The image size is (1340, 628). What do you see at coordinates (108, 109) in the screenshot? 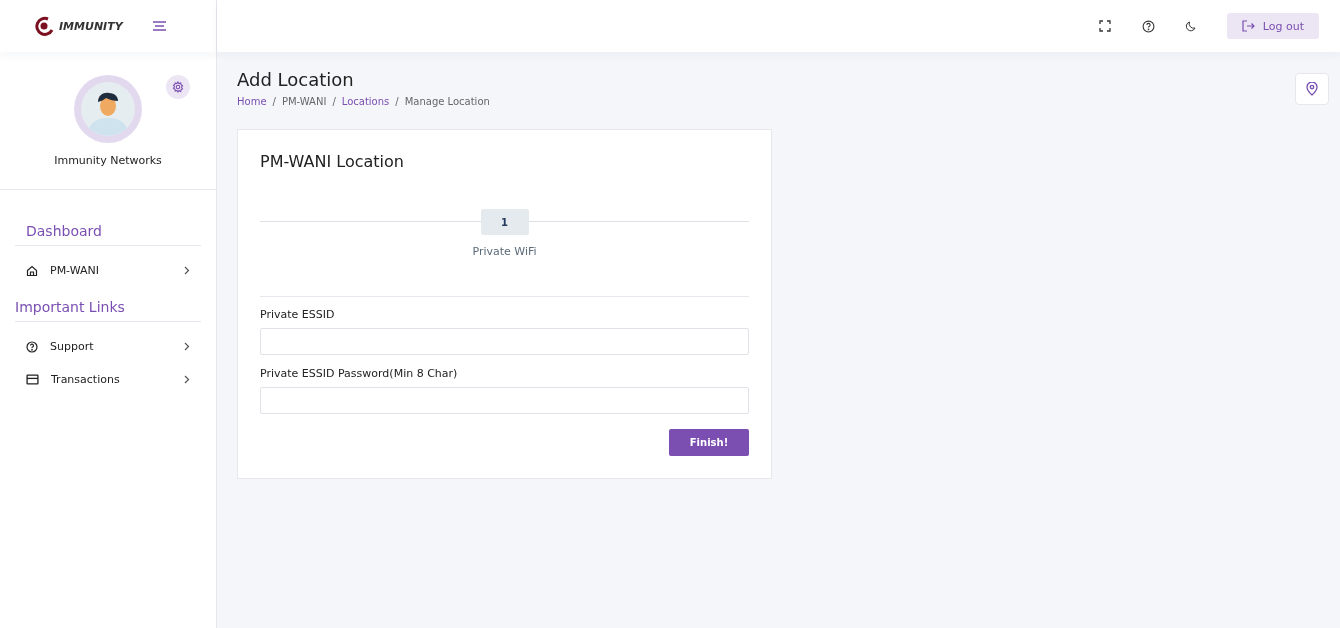
I see `person-silhouette-icon` at bounding box center [108, 109].